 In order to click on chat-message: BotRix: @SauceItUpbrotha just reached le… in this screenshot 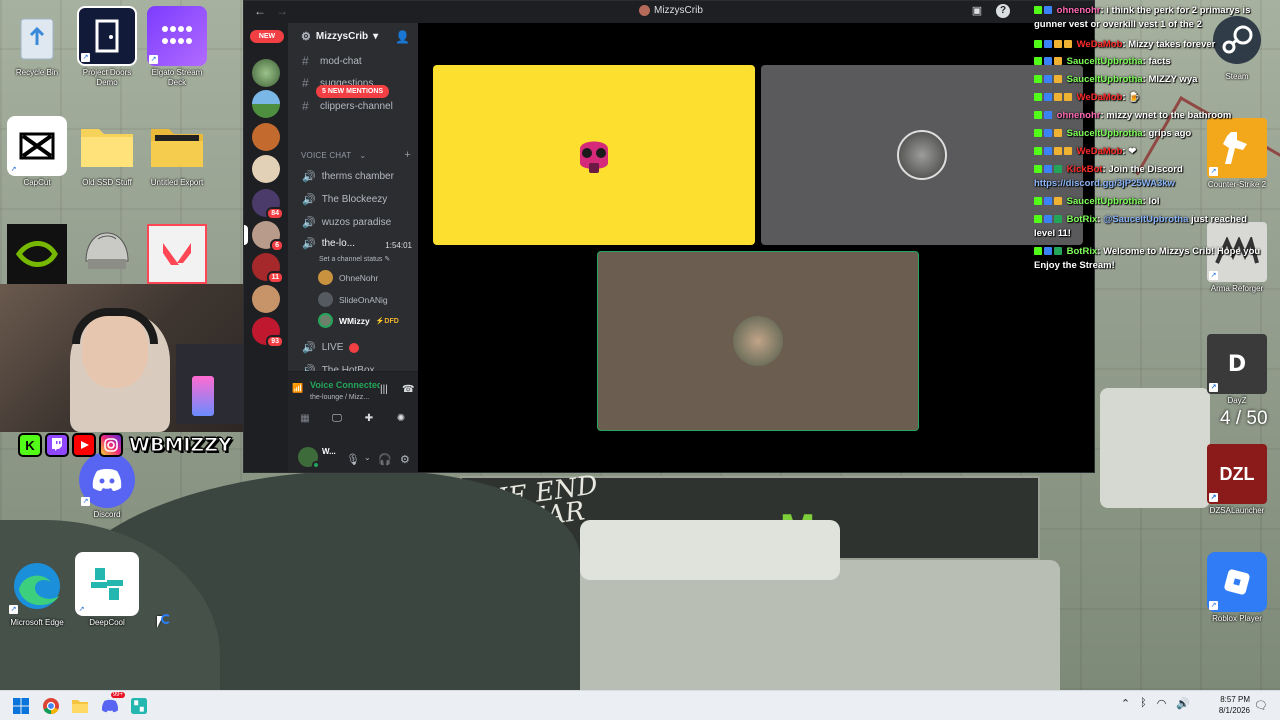, I will do `click(1140, 226)`.